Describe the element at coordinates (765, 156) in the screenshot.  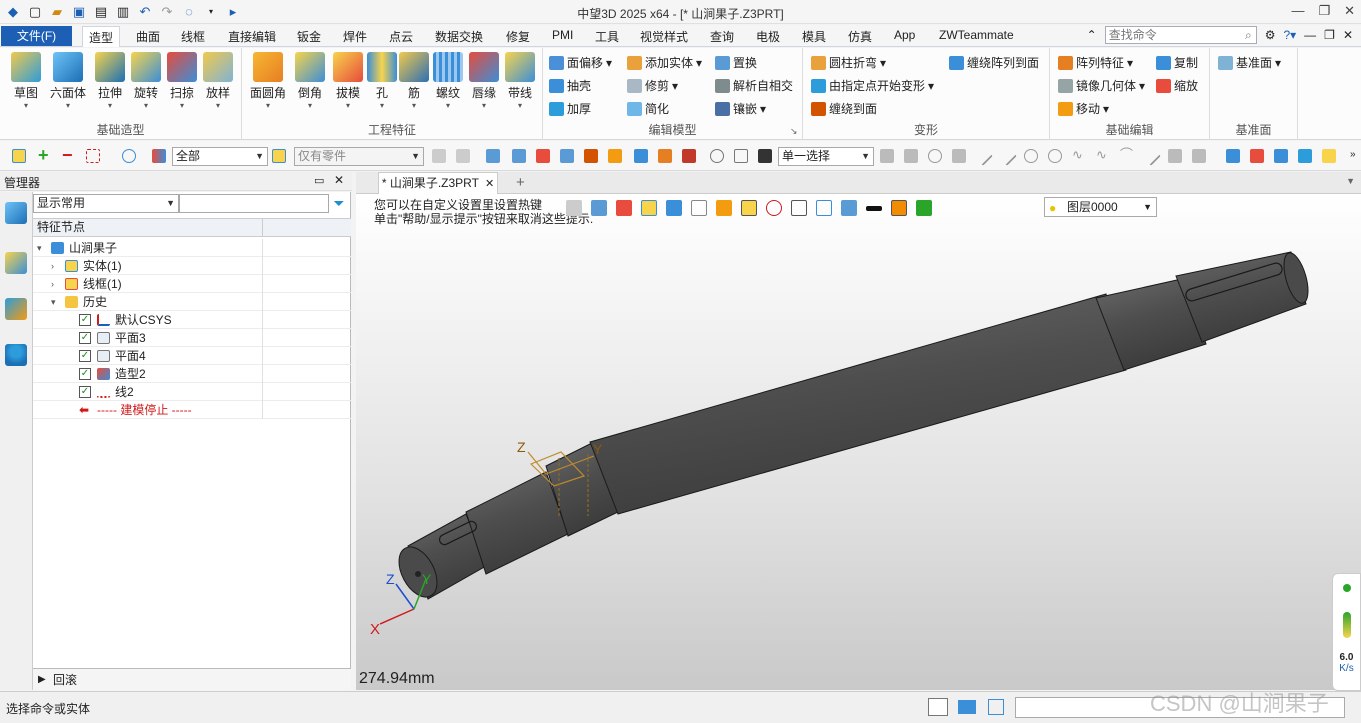
I see `tool-n-icon` at that location.